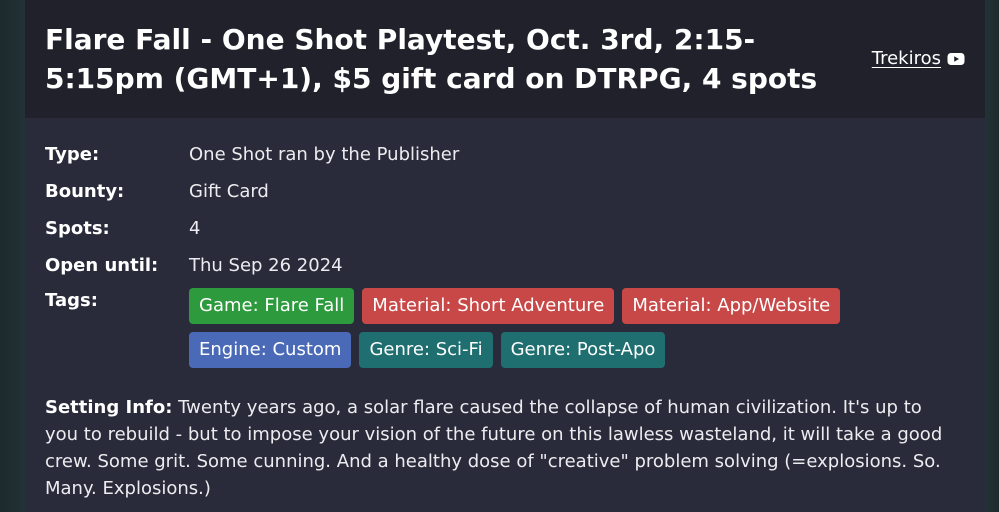 This screenshot has width=999, height=512. What do you see at coordinates (505, 234) in the screenshot?
I see `spots-row: Spots: 4` at bounding box center [505, 234].